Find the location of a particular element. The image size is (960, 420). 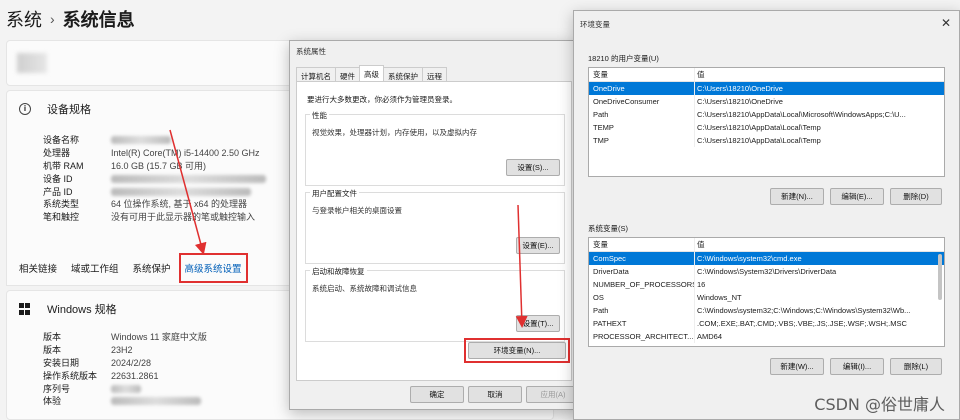

system-delete-button: 删除(L) is located at coordinates (916, 366).